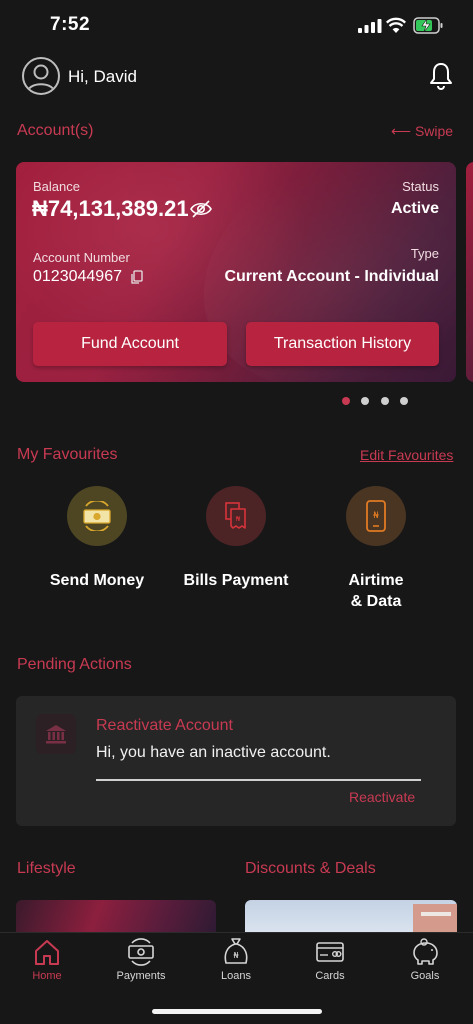 This screenshot has width=473, height=1024. What do you see at coordinates (97, 516) in the screenshot?
I see `money-icon` at bounding box center [97, 516].